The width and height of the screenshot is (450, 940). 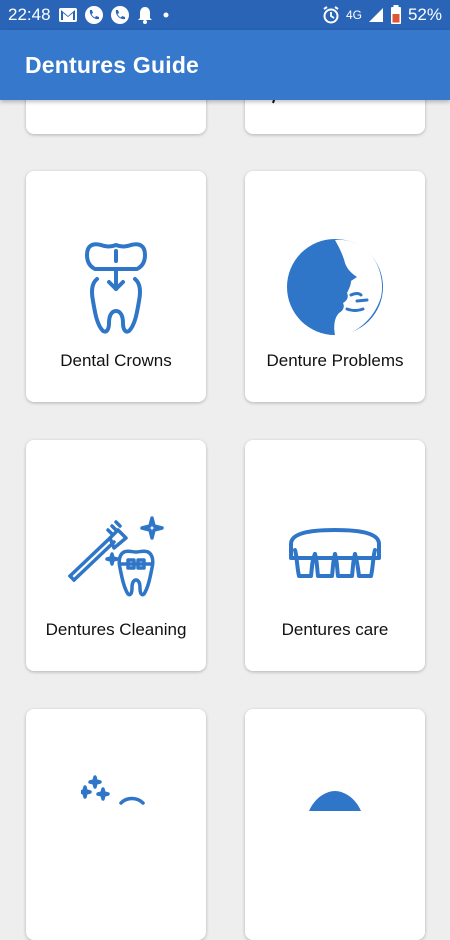 What do you see at coordinates (225, 65) in the screenshot?
I see `app-bar: Dentures Guide` at bounding box center [225, 65].